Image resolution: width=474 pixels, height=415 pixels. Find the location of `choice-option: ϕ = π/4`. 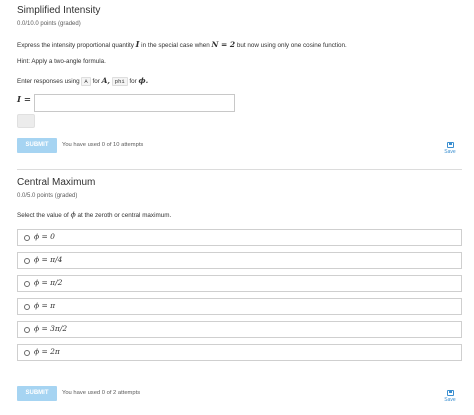

choice-option: ϕ = π/4 is located at coordinates (239, 260).